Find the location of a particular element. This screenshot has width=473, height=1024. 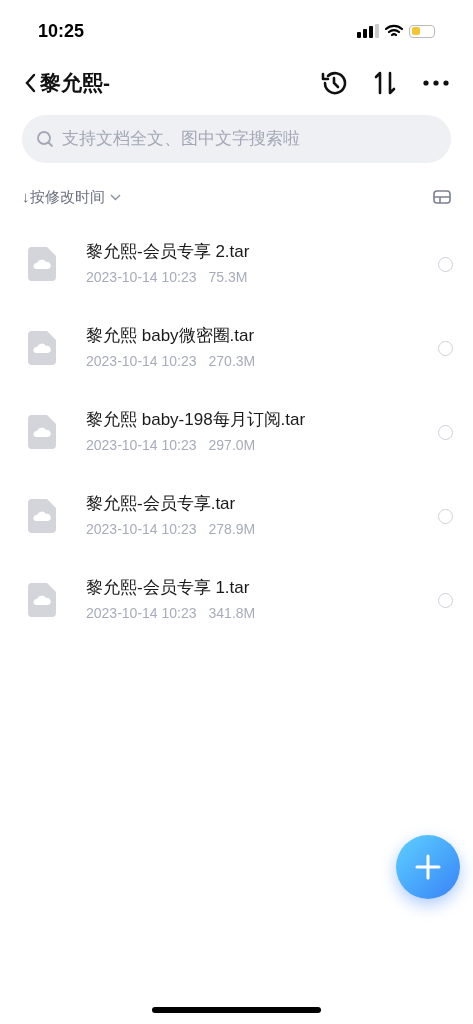

chevron-down-icon is located at coordinates (115, 197).